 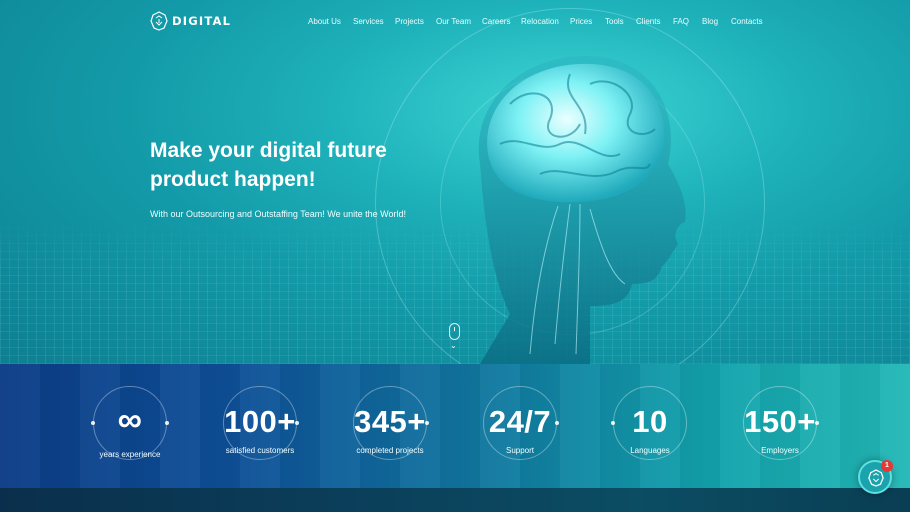 I want to click on lion-chat-icon, so click(x=876, y=478).